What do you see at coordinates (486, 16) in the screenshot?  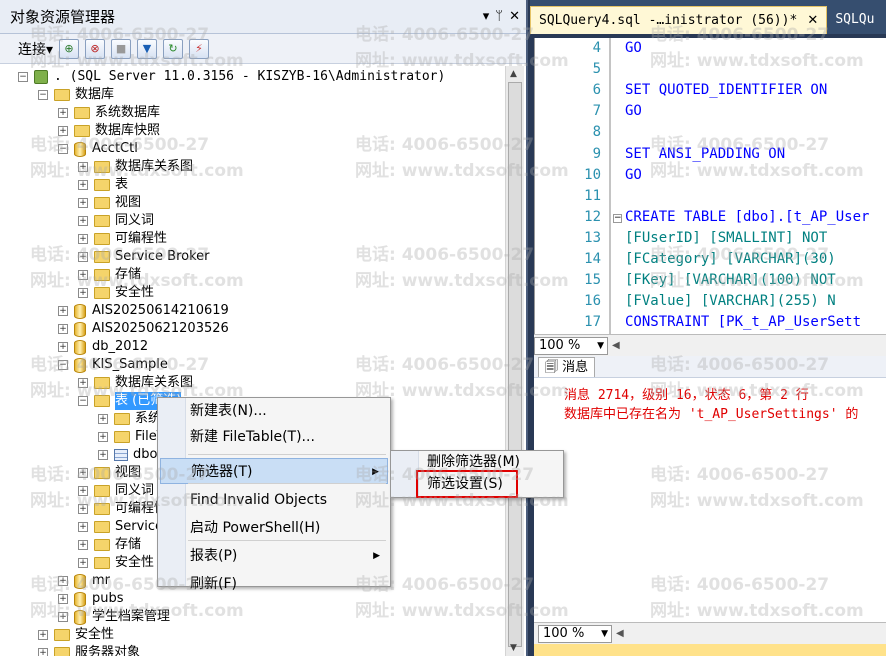 I see `dropdown-icon: ▾` at bounding box center [486, 16].